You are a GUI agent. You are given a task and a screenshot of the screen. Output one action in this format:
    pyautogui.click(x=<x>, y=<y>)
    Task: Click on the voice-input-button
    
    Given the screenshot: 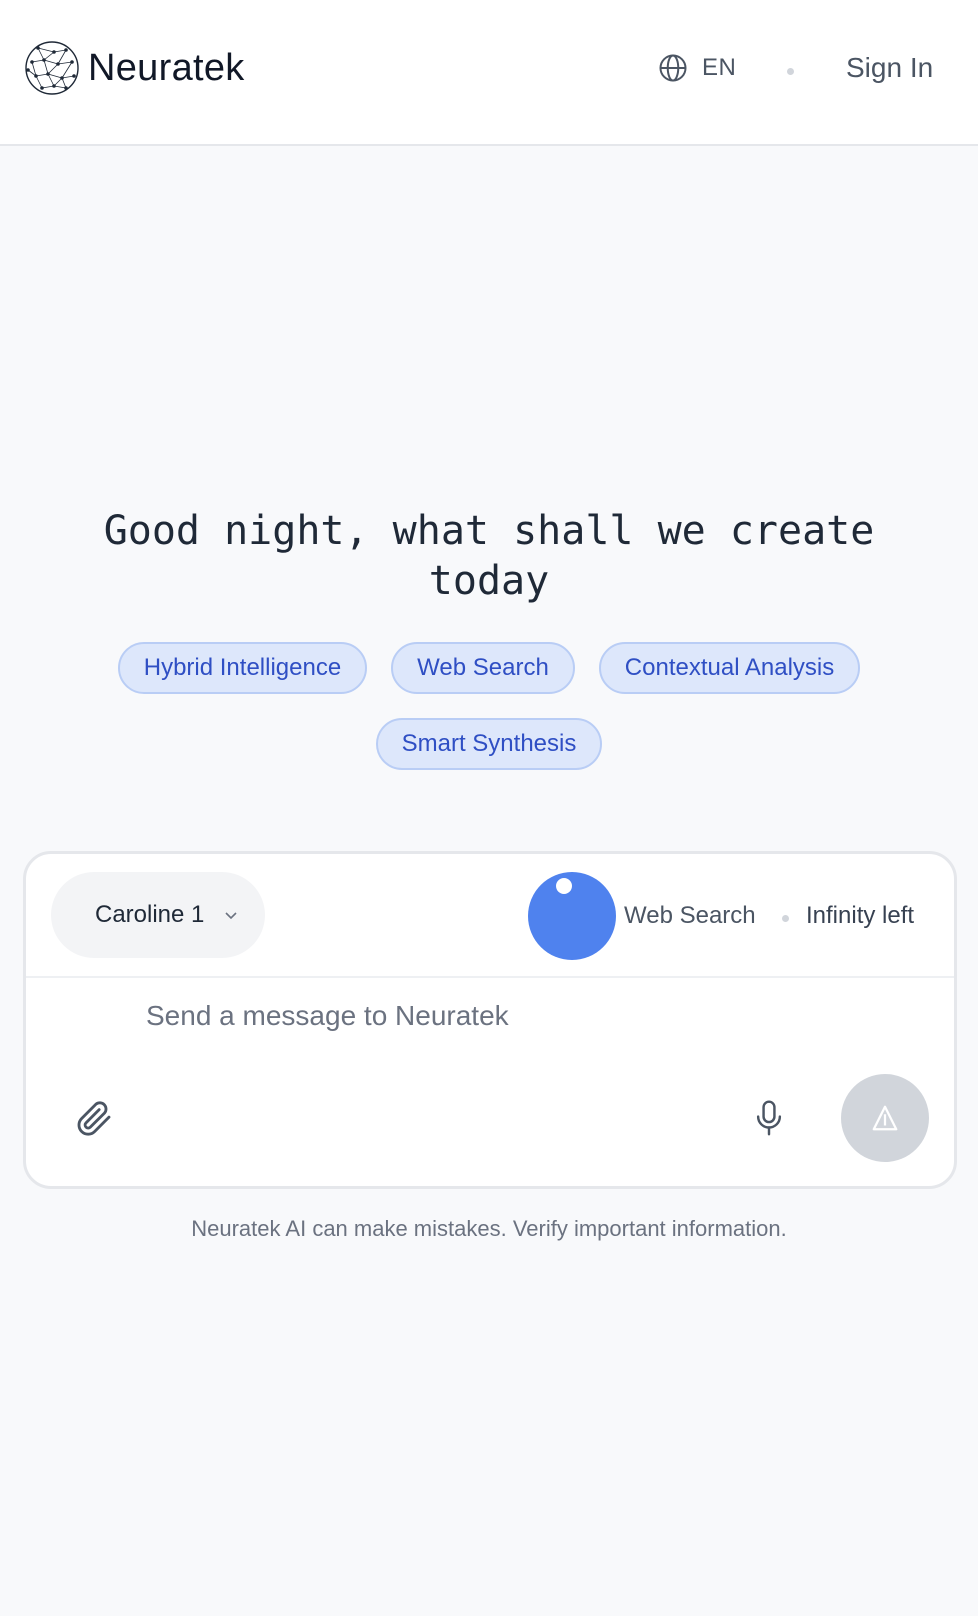 What is the action you would take?
    pyautogui.click(x=769, y=1118)
    